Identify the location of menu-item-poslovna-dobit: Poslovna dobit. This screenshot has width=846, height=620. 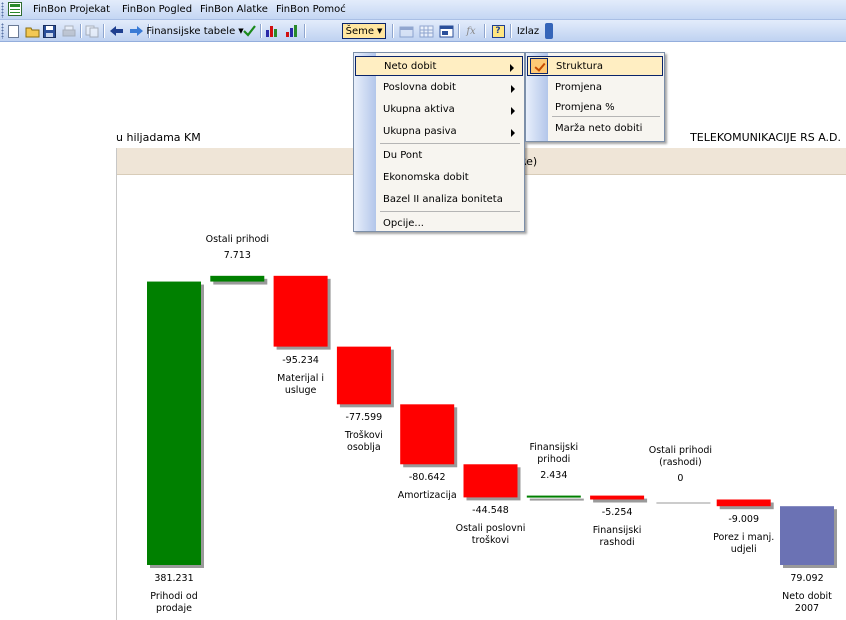
(439, 88).